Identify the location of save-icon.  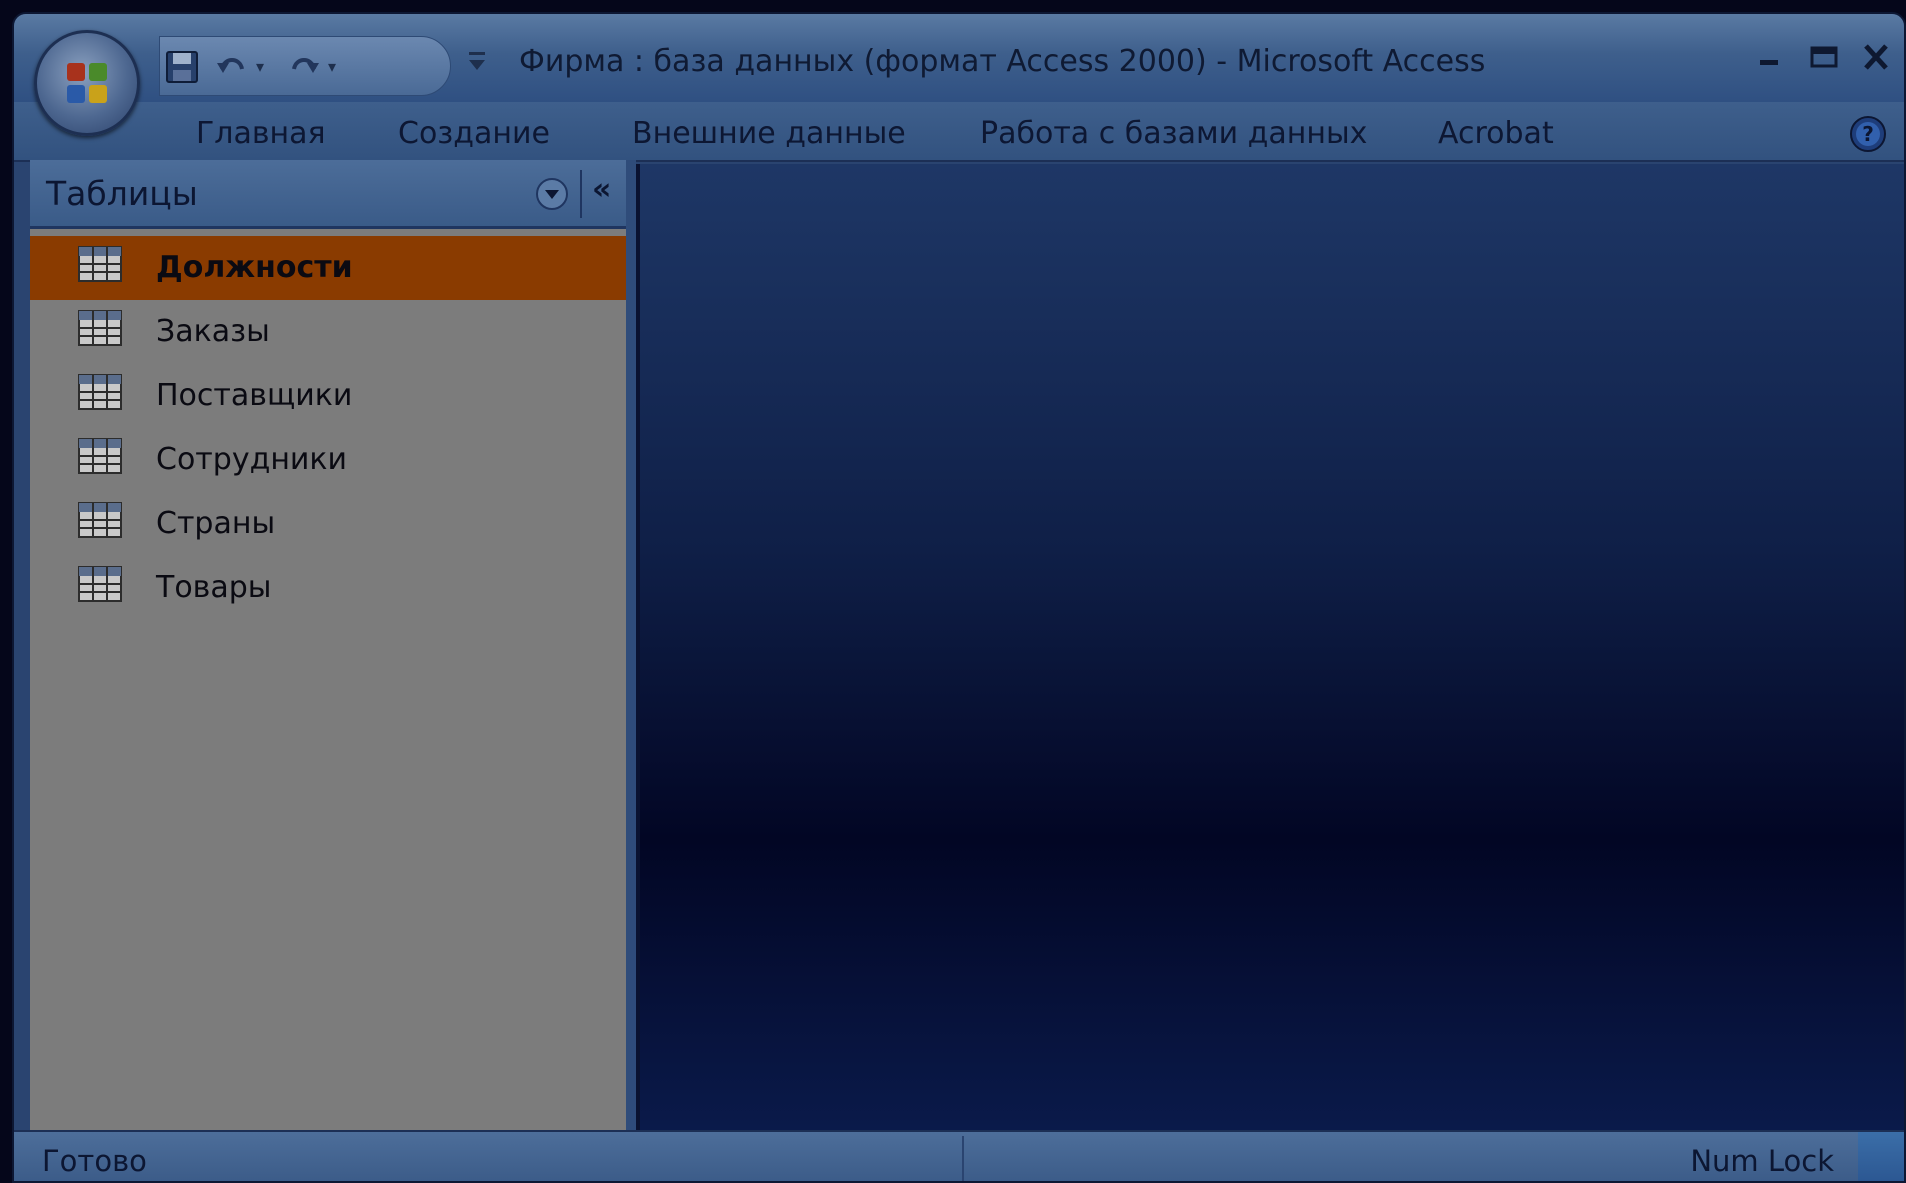
(182, 67).